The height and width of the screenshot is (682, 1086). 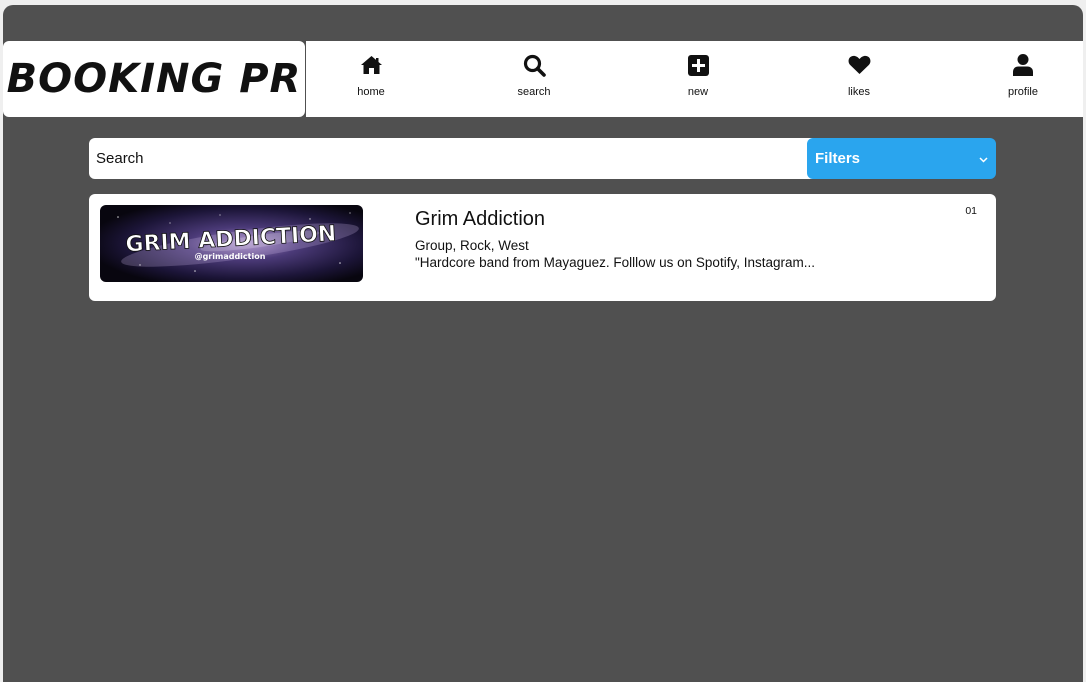 I want to click on nav-label-likes: likes, so click(x=858, y=92).